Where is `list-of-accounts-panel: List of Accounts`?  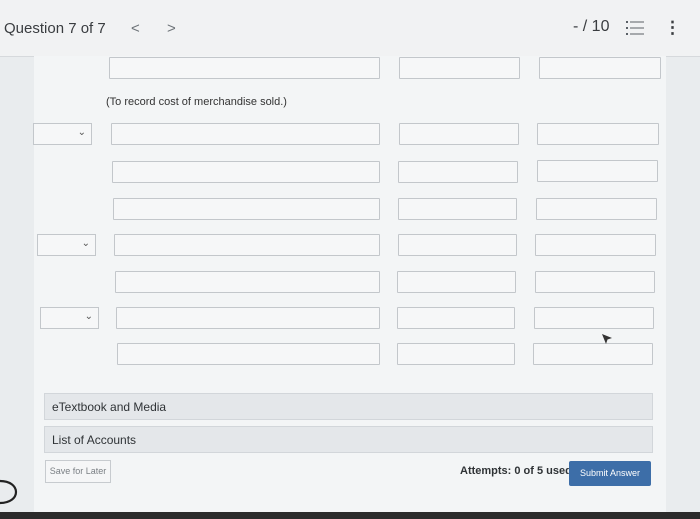 list-of-accounts-panel: List of Accounts is located at coordinates (348, 439).